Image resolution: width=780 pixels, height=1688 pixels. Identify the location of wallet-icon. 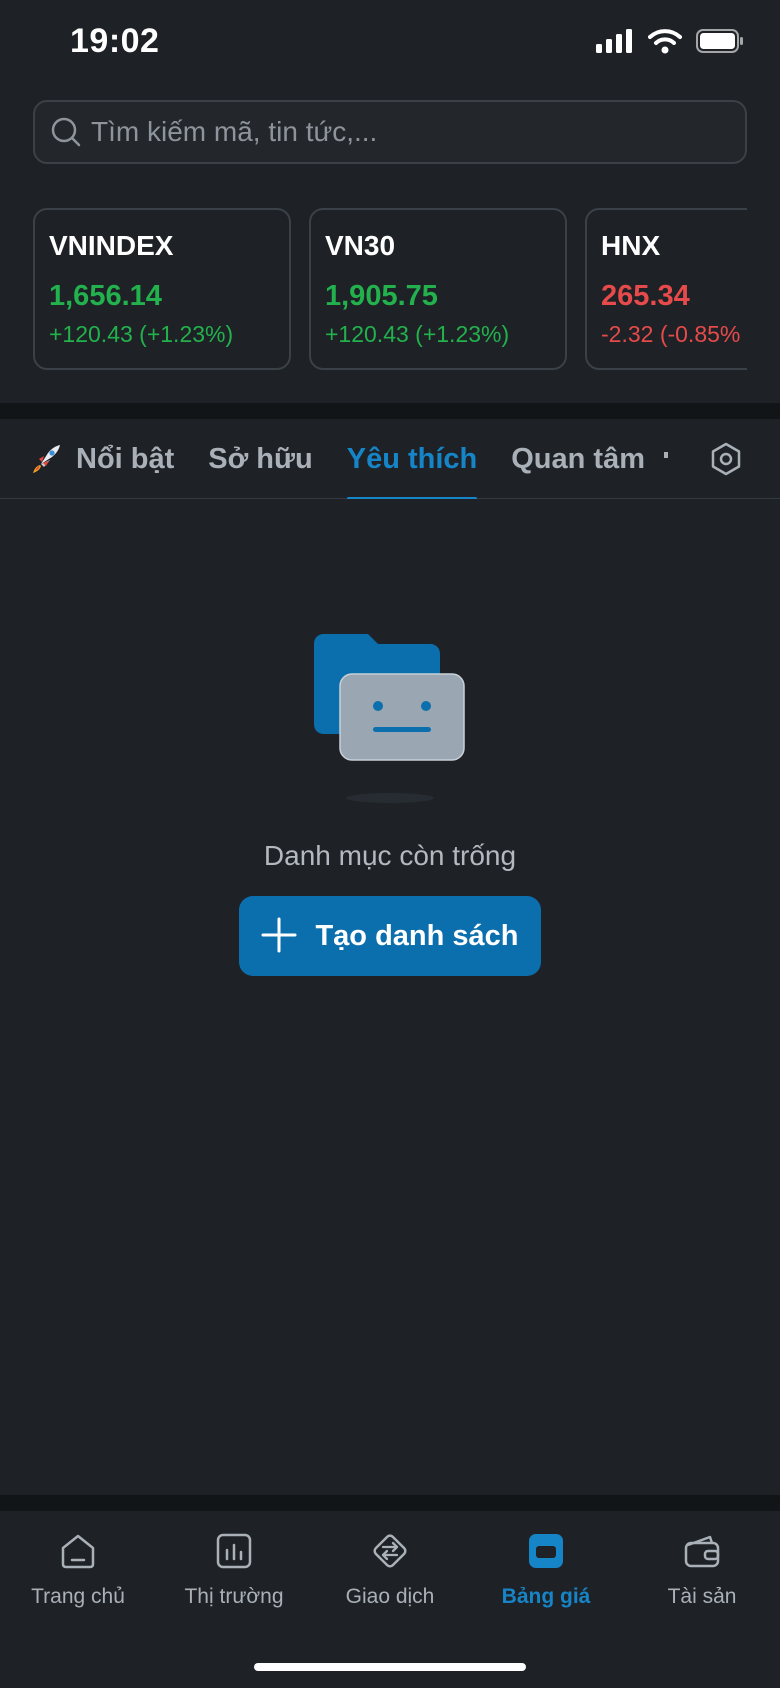
(702, 1551).